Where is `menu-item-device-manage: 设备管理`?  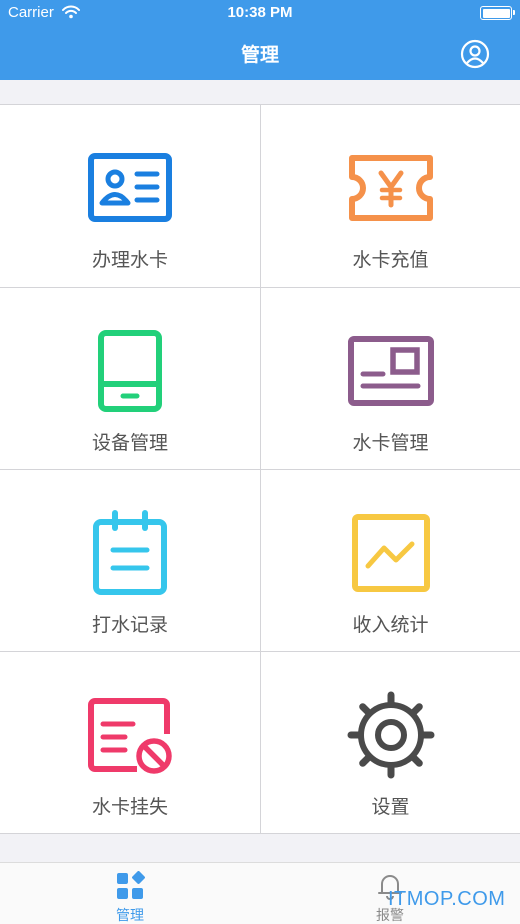
menu-item-device-manage: 设备管理 is located at coordinates (130, 378).